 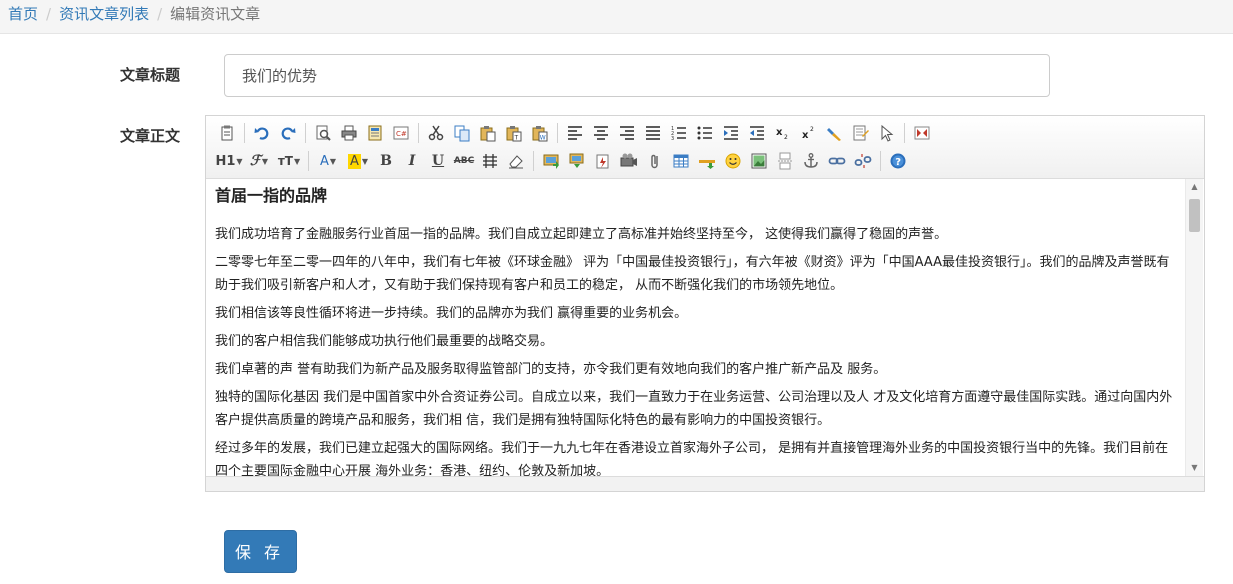 I want to click on ordered-list-icon: 123, so click(x=679, y=133).